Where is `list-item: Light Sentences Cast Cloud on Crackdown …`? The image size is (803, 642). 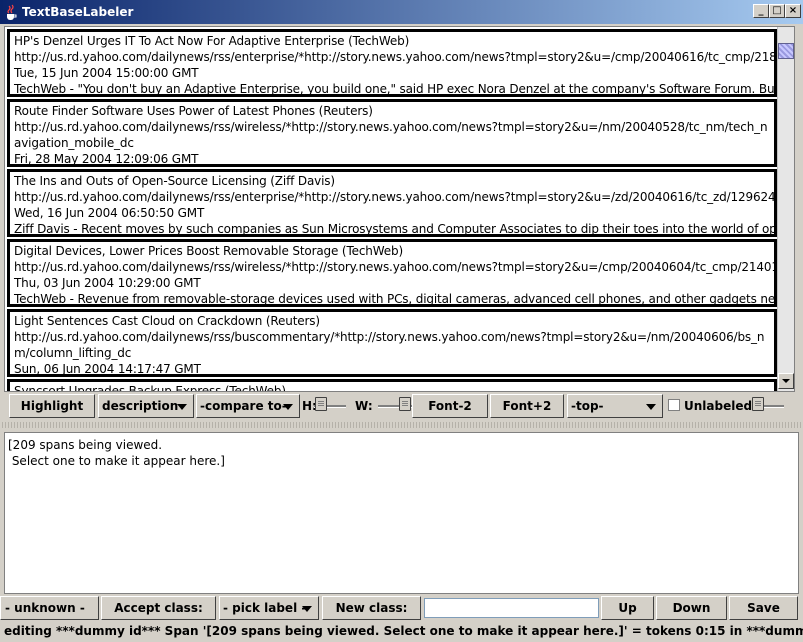 list-item: Light Sentences Cast Cloud on Crackdown … is located at coordinates (392, 343).